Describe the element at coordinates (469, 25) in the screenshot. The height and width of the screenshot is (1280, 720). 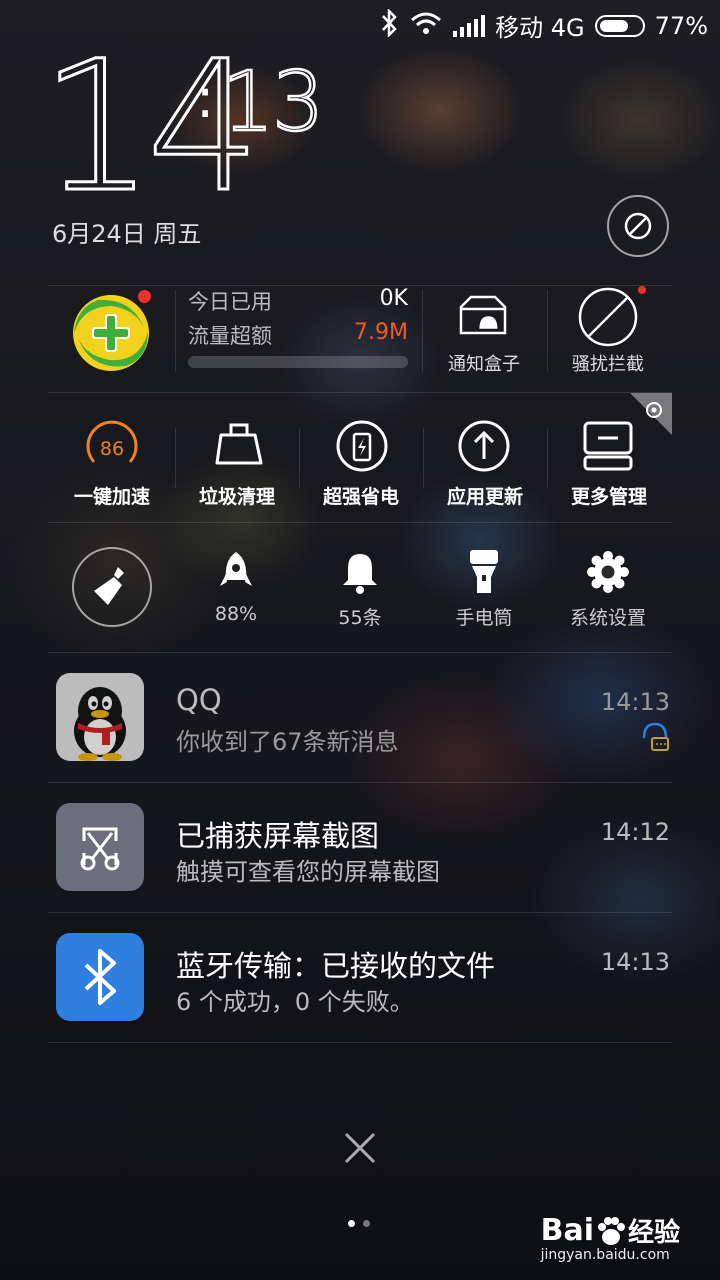
I see `signal-strength-icon` at that location.